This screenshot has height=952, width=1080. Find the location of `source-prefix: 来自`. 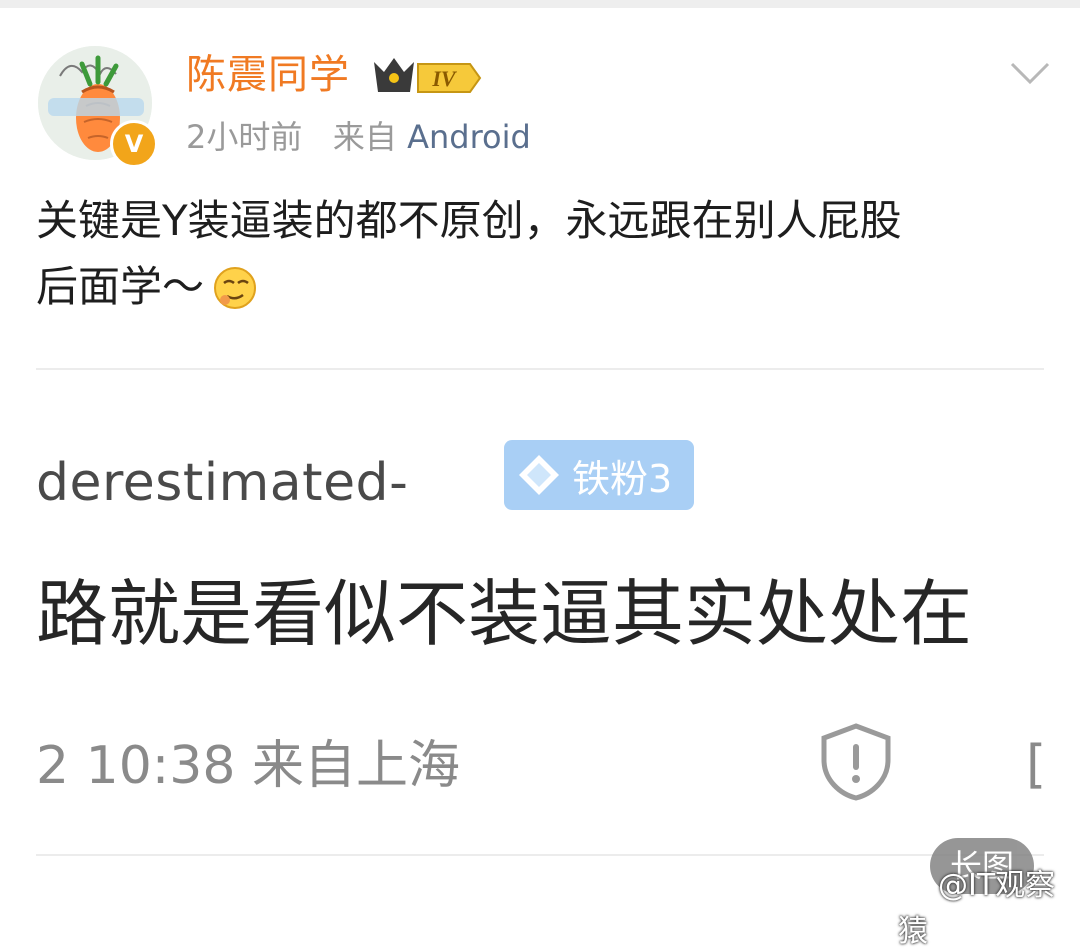

source-prefix: 来自 is located at coordinates (364, 137).